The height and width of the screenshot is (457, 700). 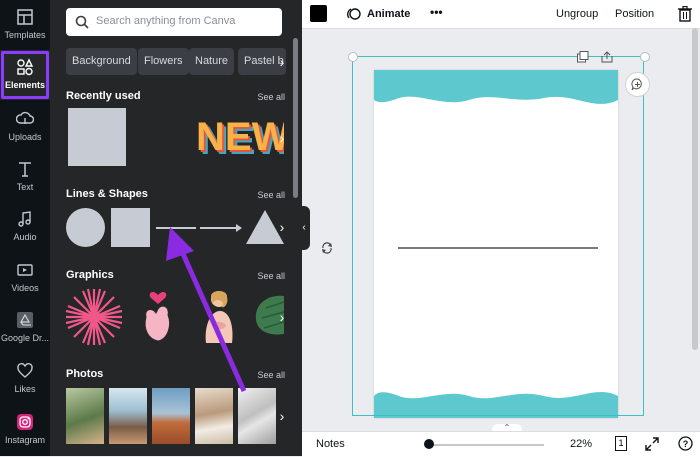 I want to click on see-all-photos: See all, so click(x=271, y=375).